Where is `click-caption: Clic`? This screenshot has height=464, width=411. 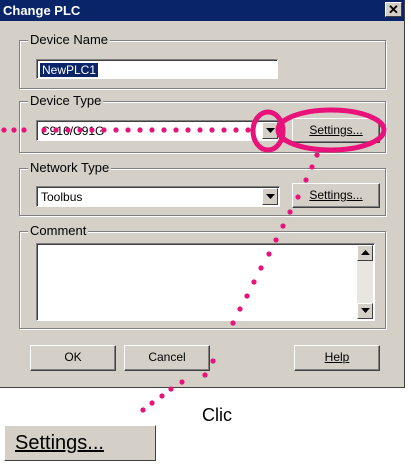
click-caption: Clic is located at coordinates (217, 415).